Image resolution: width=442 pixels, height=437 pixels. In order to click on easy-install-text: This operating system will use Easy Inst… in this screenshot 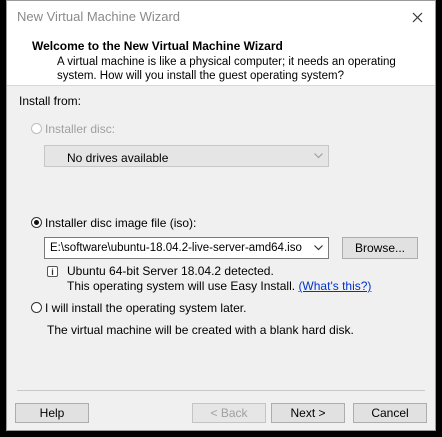, I will do `click(181, 286)`.